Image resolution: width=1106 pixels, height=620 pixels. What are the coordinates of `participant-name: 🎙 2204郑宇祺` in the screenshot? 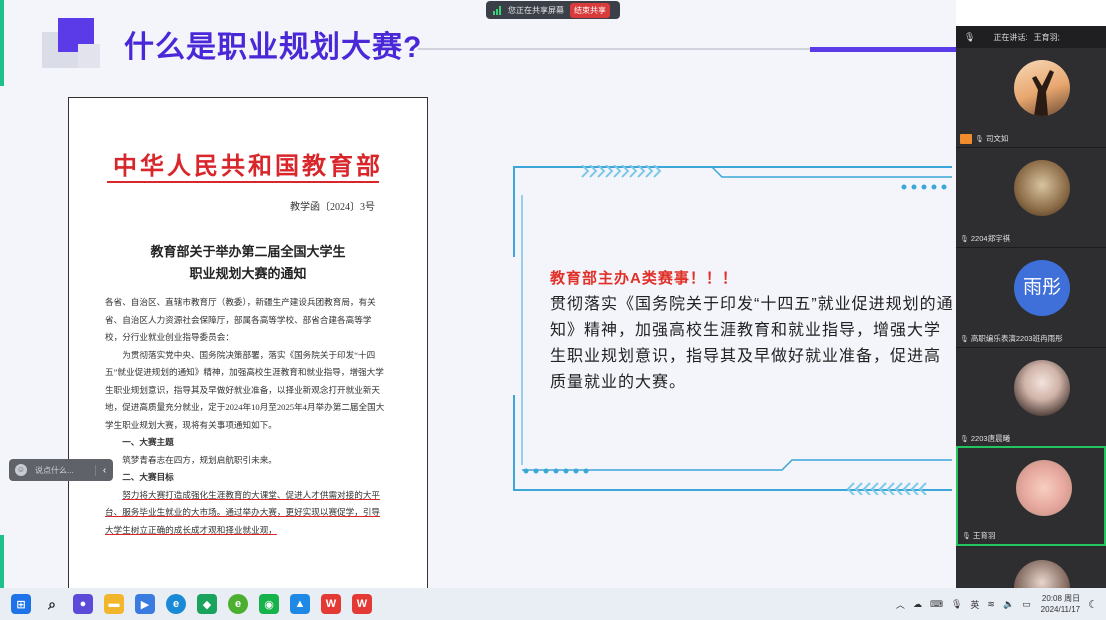 It's located at (985, 238).